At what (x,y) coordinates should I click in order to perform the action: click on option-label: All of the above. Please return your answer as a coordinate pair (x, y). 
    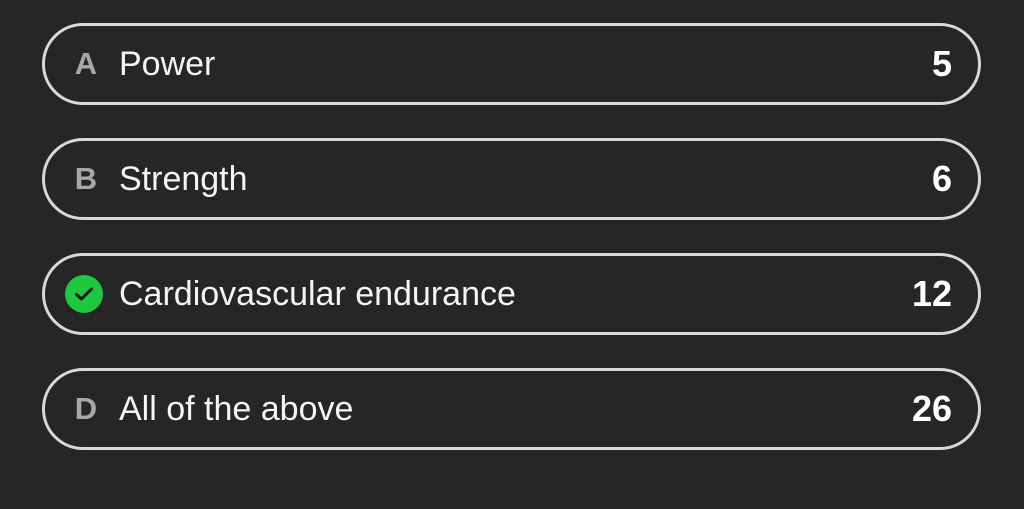
    Looking at the image, I should click on (236, 408).